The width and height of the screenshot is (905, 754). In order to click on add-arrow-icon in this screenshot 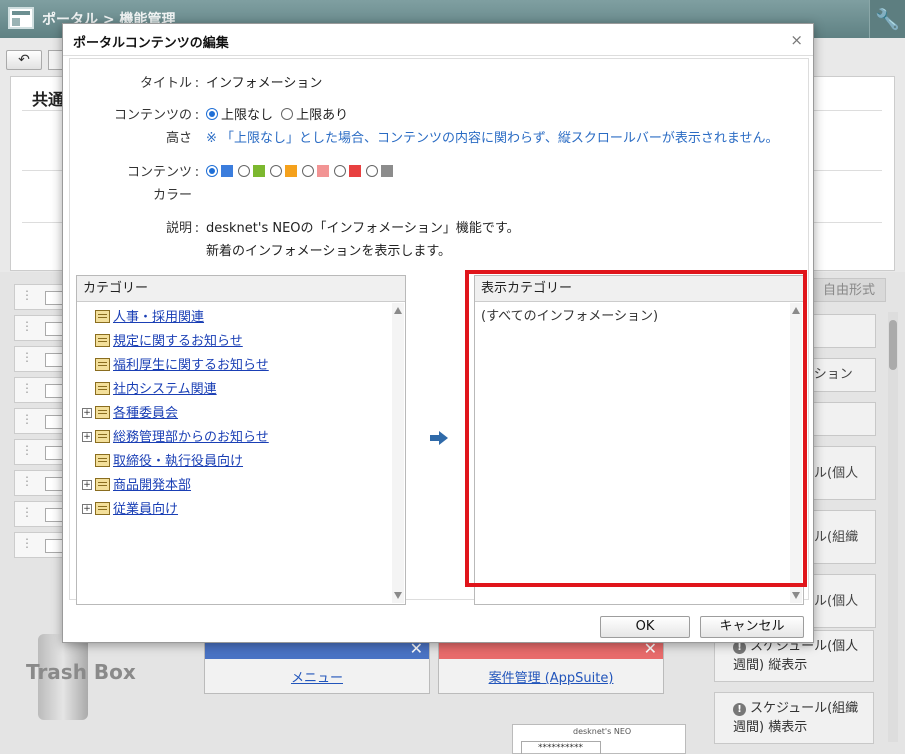, I will do `click(439, 438)`.